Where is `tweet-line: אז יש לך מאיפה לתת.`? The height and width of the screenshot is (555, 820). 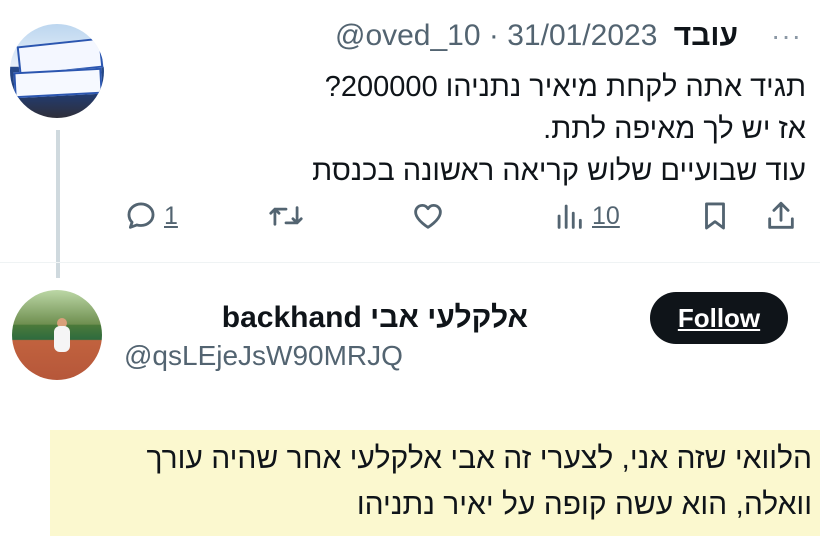 tweet-line: אז יש לך מאיפה לתת. is located at coordinates (674, 129).